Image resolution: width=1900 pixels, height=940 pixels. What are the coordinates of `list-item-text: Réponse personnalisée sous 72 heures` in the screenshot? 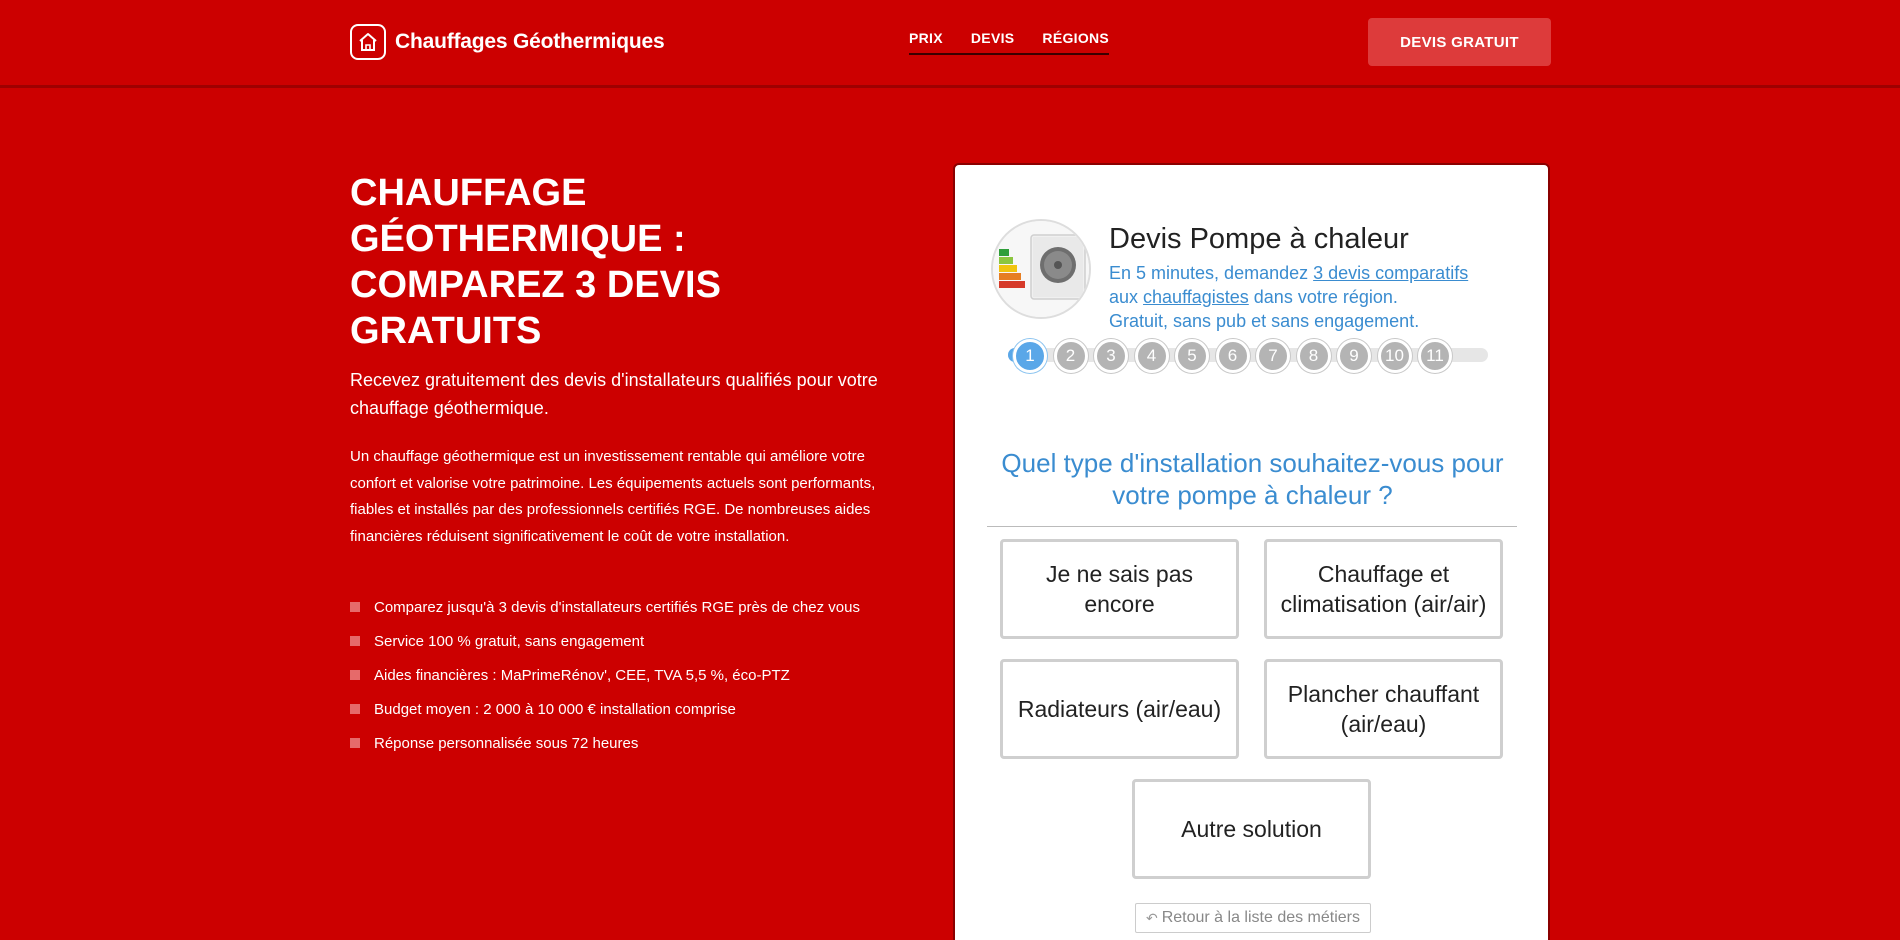 It's located at (506, 743).